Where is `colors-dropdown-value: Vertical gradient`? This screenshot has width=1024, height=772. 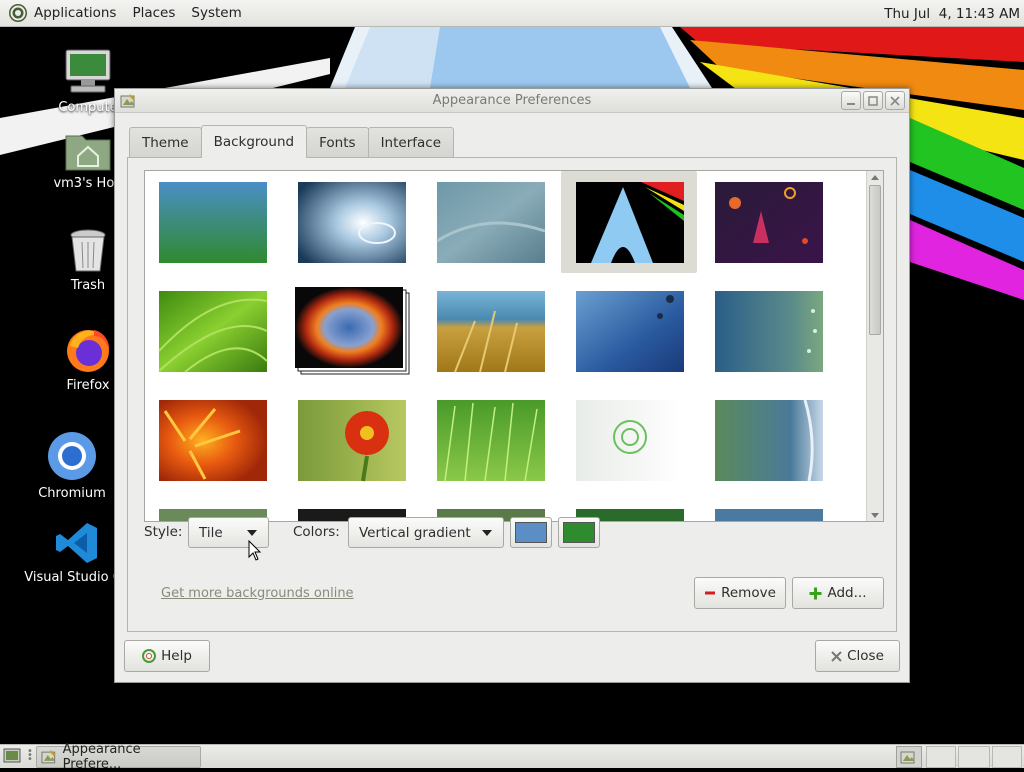
colors-dropdown-value: Vertical gradient is located at coordinates (415, 532).